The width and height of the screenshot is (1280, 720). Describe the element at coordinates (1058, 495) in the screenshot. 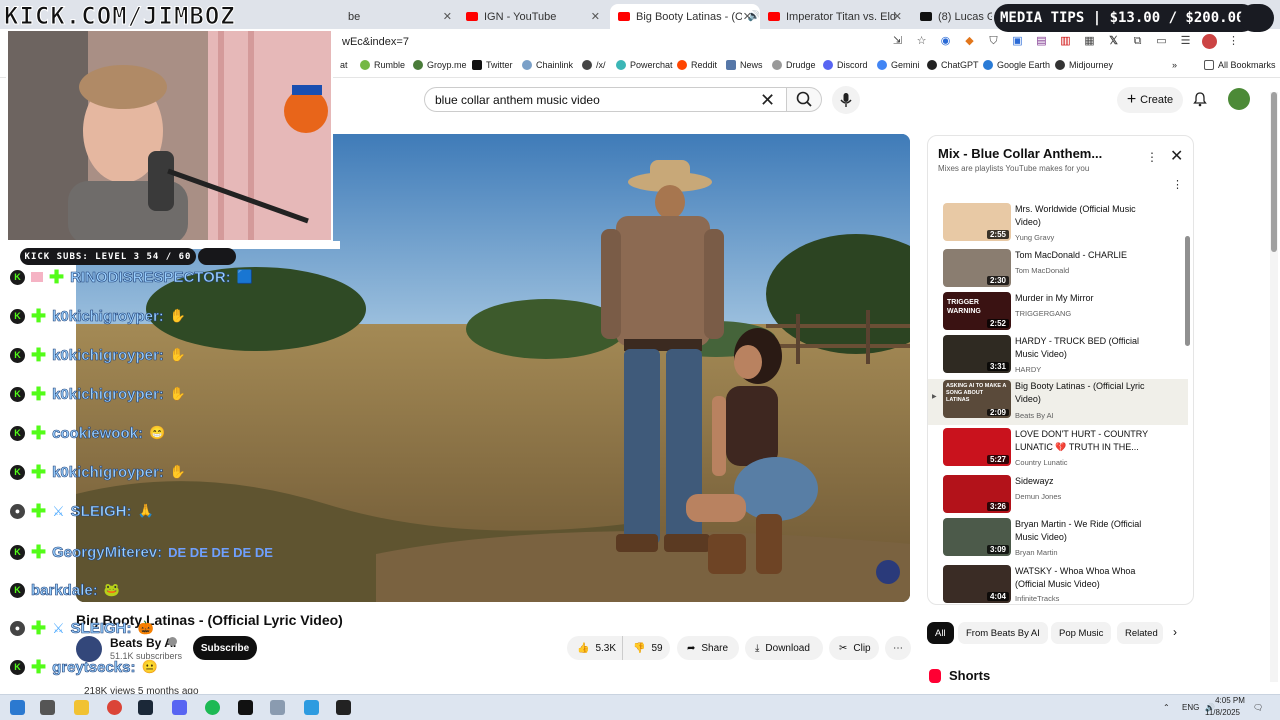

I see `playlist-item: 3:26 Sidewayz Demun Jones` at that location.